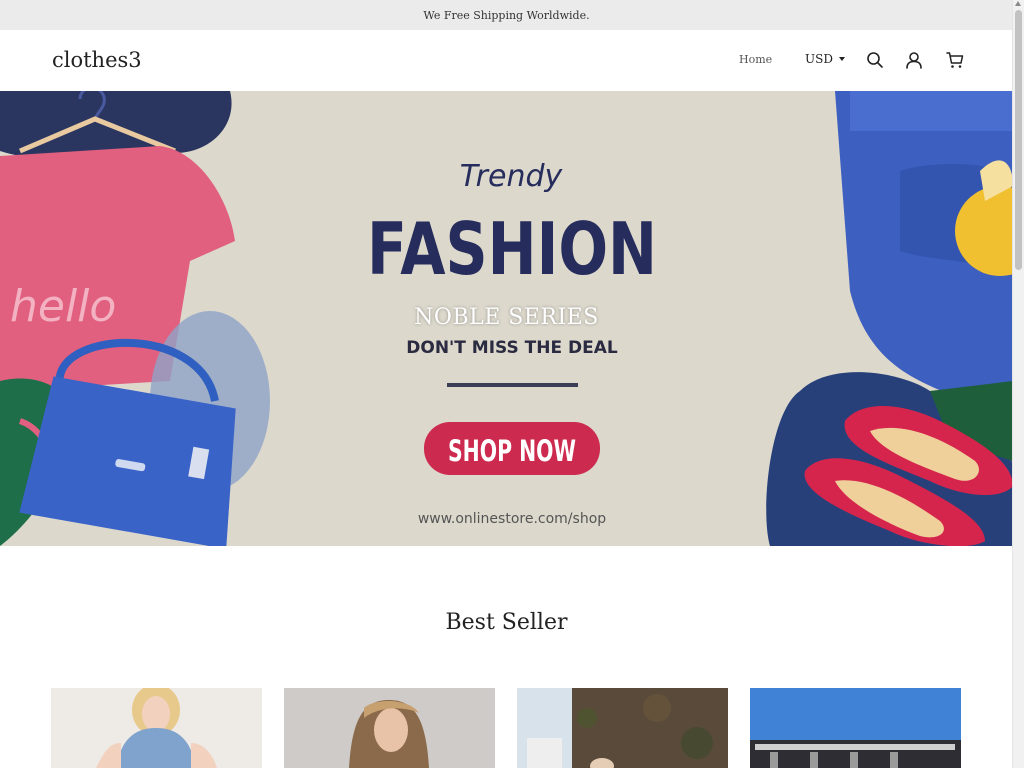 The height and width of the screenshot is (768, 1024). Describe the element at coordinates (97, 60) in the screenshot. I see `site-logo: clothes3` at that location.